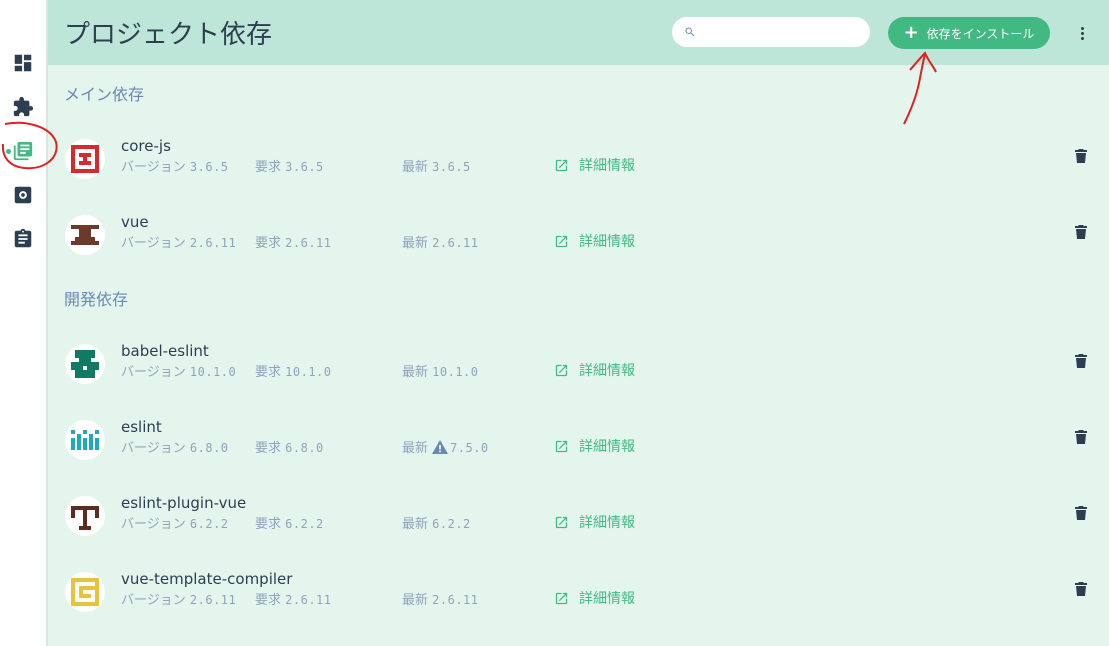 The width and height of the screenshot is (1109, 646). I want to click on latest-version: 最新 10.1.0, so click(440, 372).